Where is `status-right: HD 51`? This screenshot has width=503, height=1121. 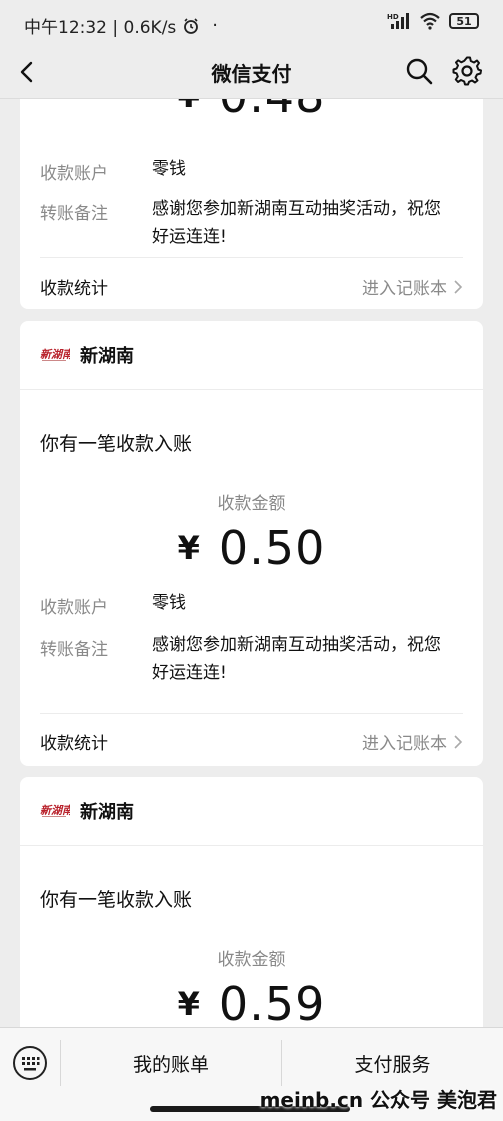
status-right: HD 51 is located at coordinates (433, 21).